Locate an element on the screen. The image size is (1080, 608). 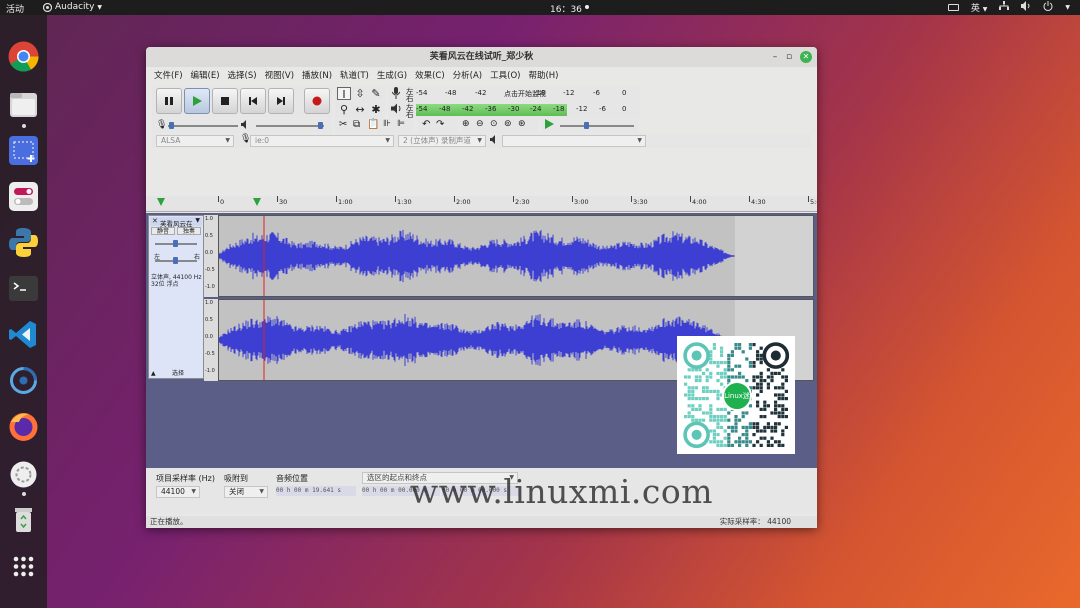
ruler-tick-label: 2:30 is located at coordinates (522, 202).